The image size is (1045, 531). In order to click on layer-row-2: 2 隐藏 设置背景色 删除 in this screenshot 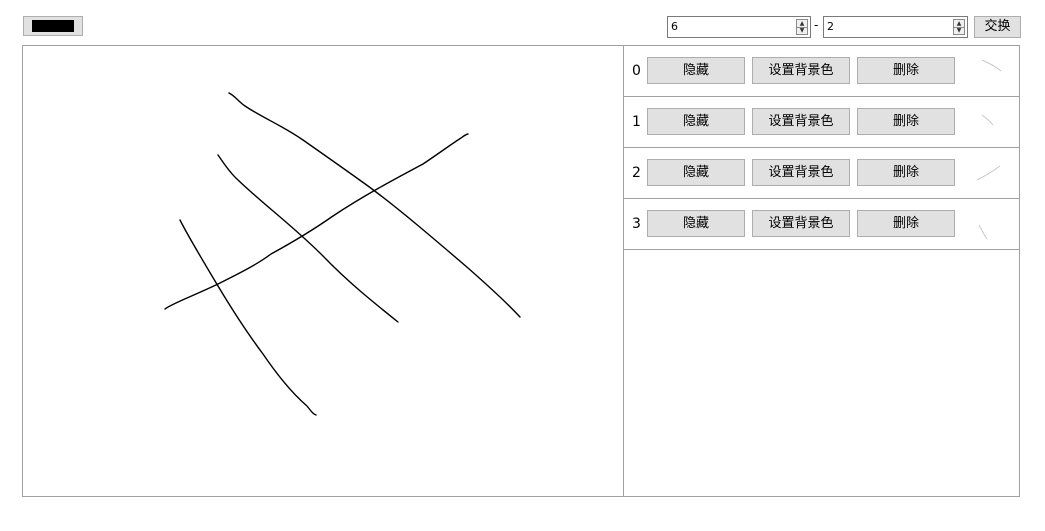, I will do `click(821, 173)`.